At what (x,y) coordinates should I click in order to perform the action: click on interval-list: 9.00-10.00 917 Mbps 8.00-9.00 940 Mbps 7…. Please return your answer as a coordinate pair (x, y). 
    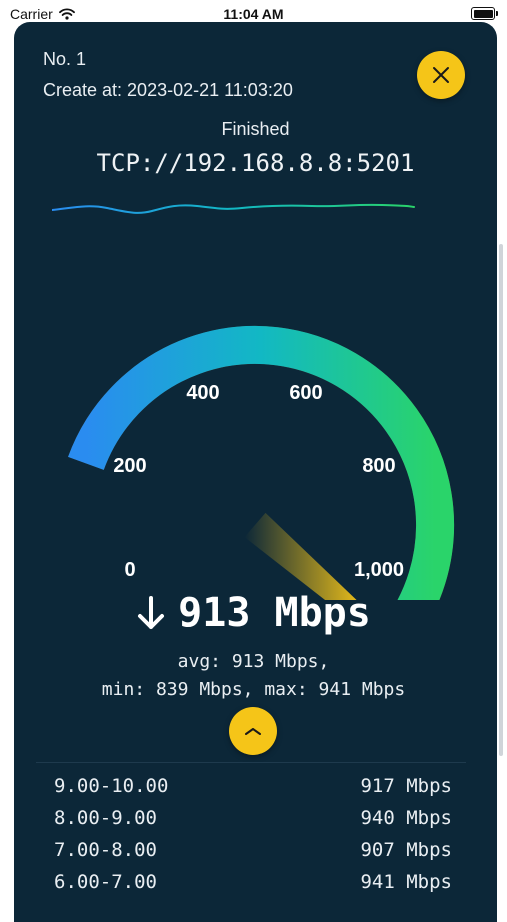
    Looking at the image, I should click on (253, 834).